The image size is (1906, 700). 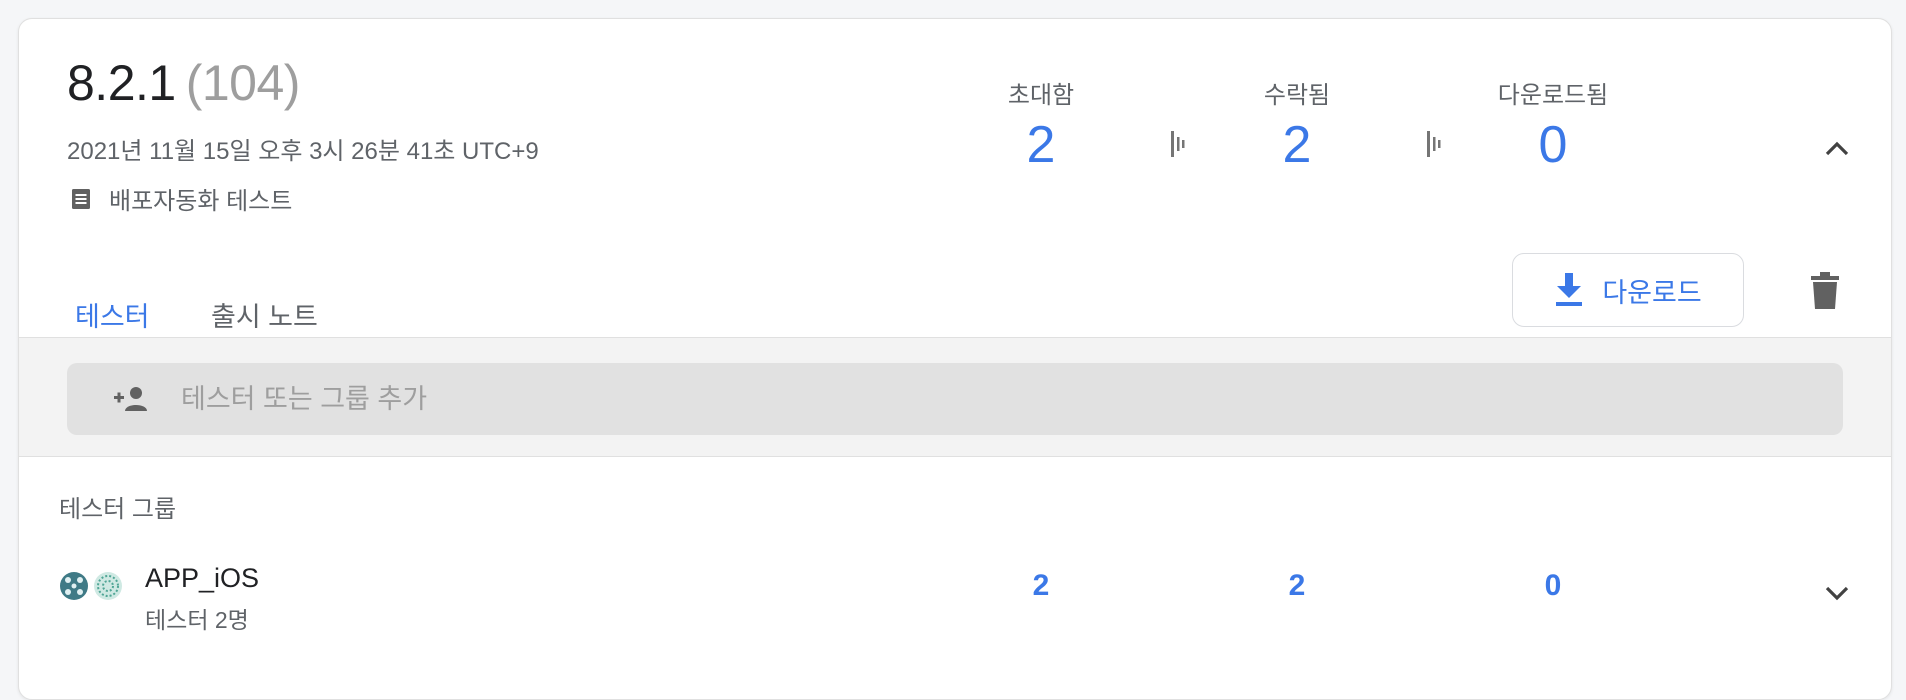 What do you see at coordinates (112, 314) in the screenshot?
I see `tab-testers: 테스터` at bounding box center [112, 314].